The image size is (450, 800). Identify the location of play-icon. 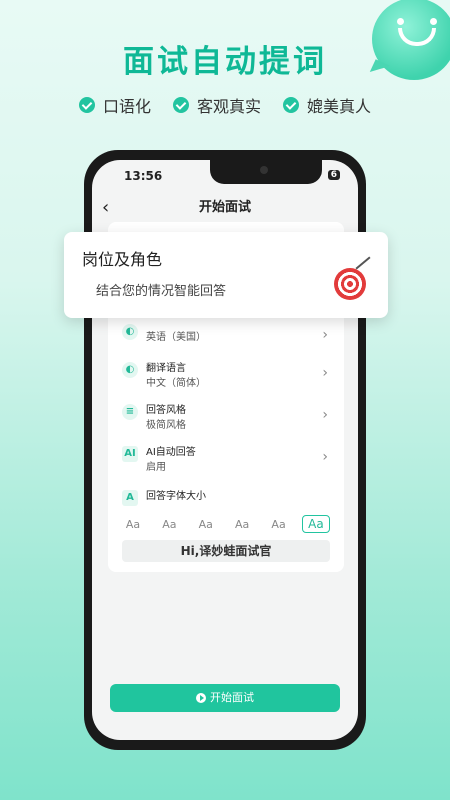
(201, 698).